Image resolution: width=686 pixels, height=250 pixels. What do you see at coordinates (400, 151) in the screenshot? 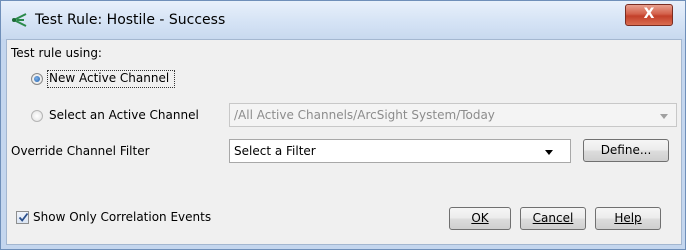
I see `filter-select: Select a Filter` at bounding box center [400, 151].